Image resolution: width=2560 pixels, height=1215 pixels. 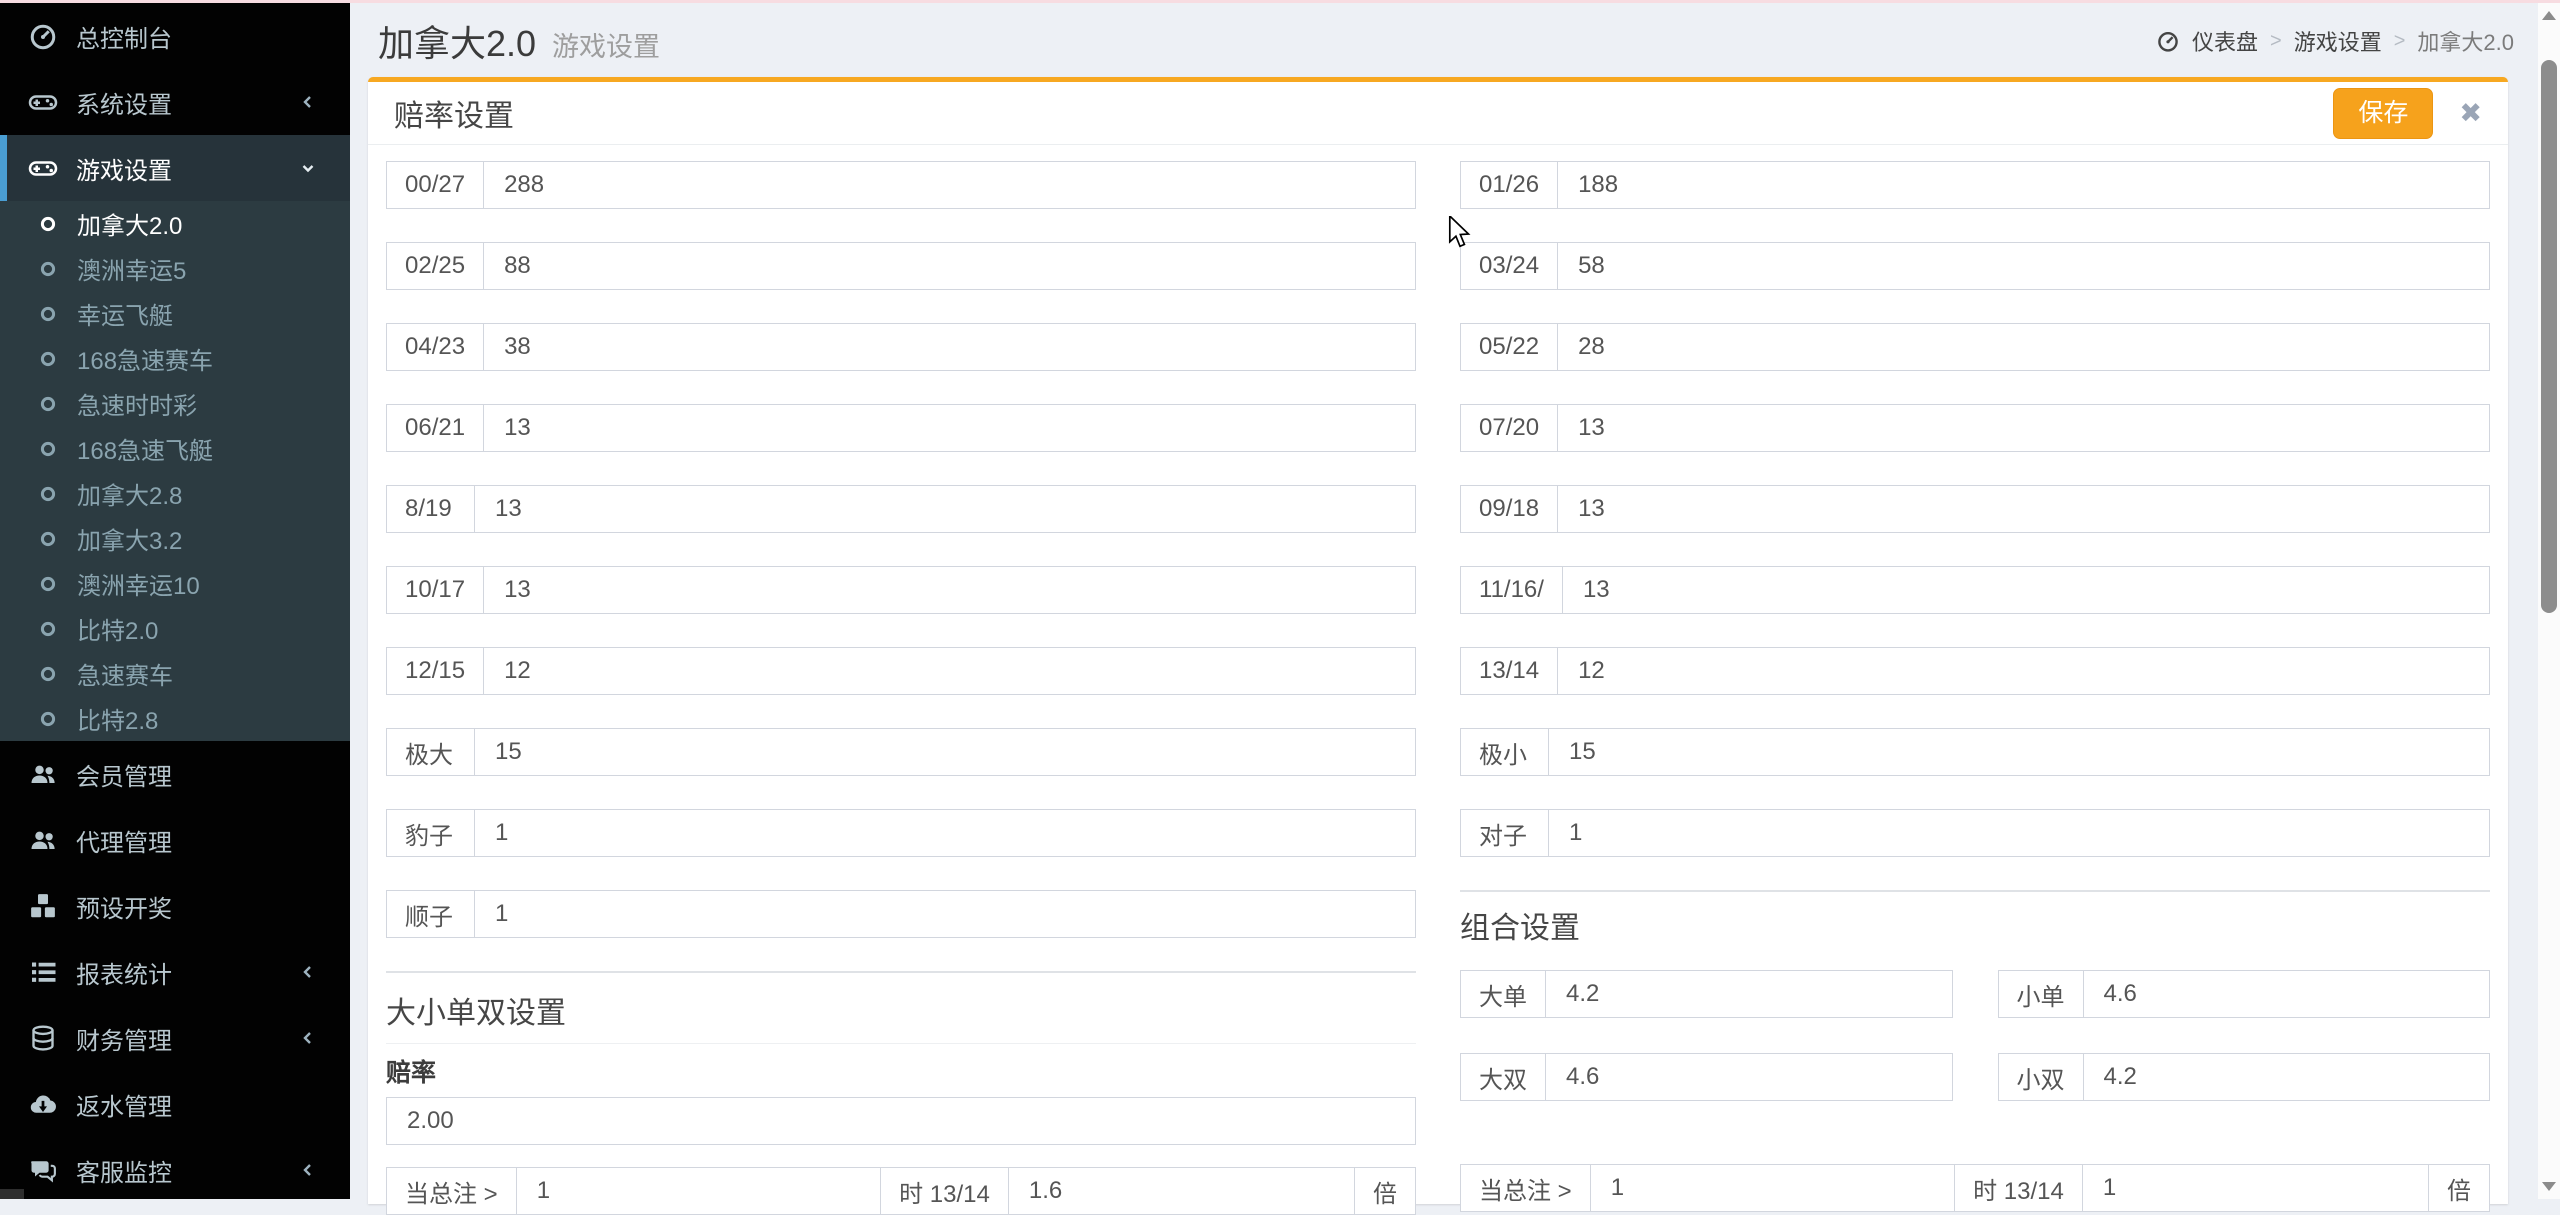 I want to click on sidebar-subitem-aozhou10: 澳洲幸运10, so click(x=175, y=583).